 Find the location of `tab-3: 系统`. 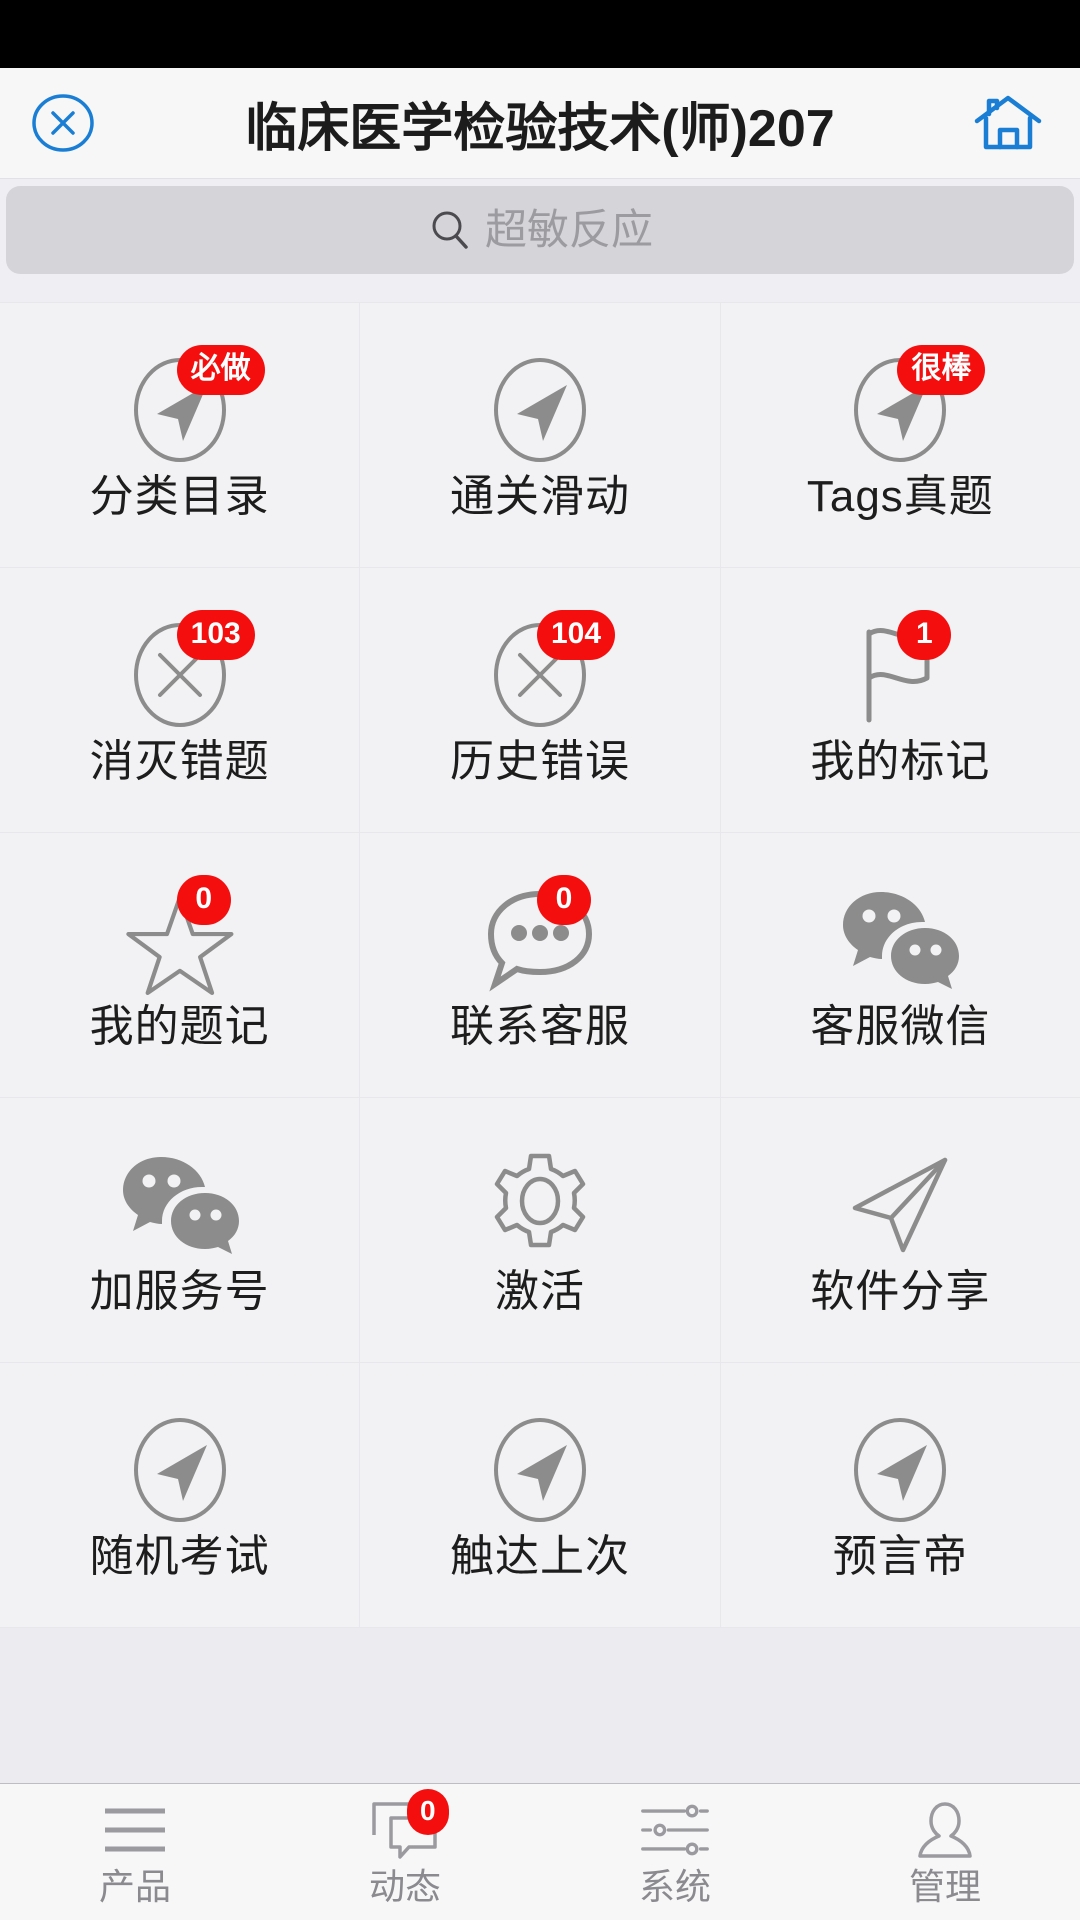

tab-3: 系统 is located at coordinates (675, 1852).